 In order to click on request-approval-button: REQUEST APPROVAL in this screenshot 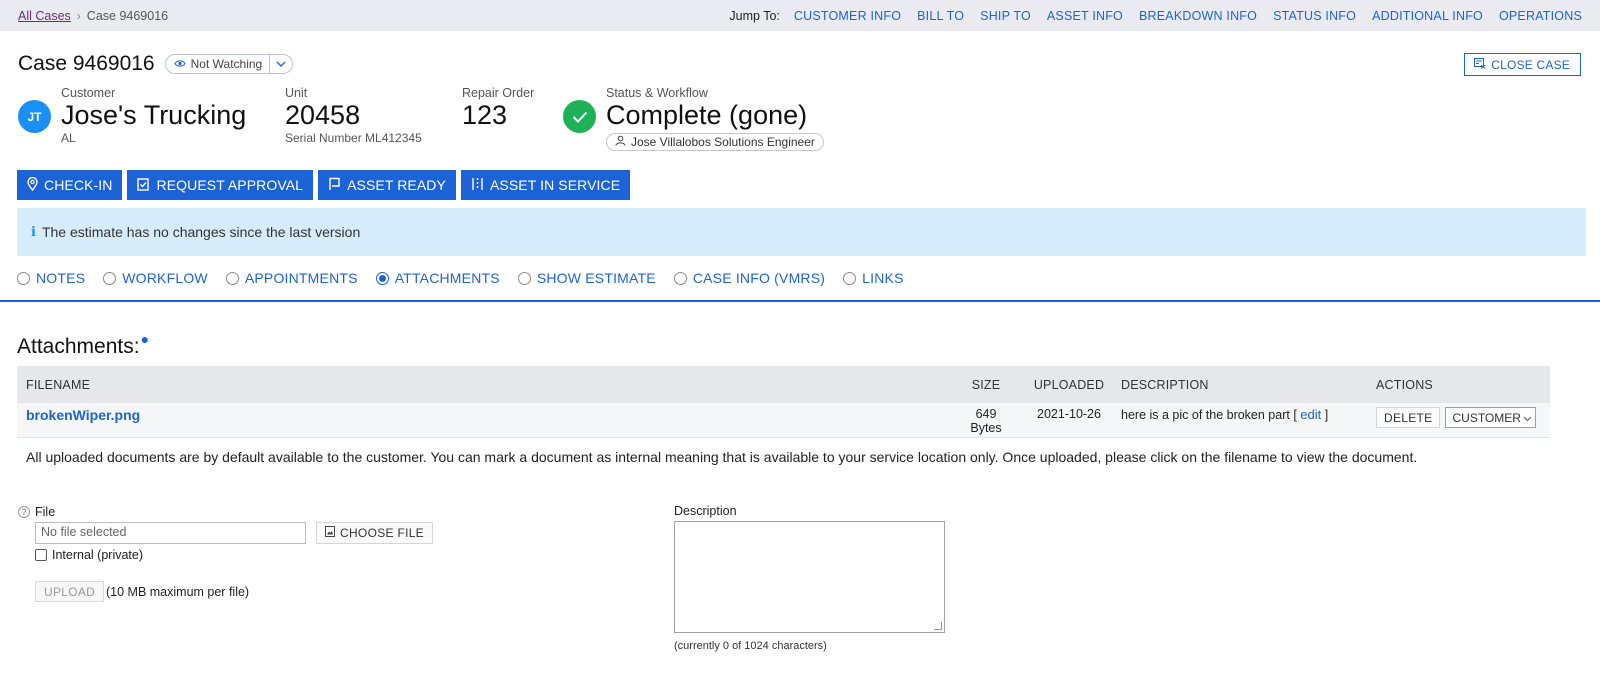, I will do `click(220, 185)`.